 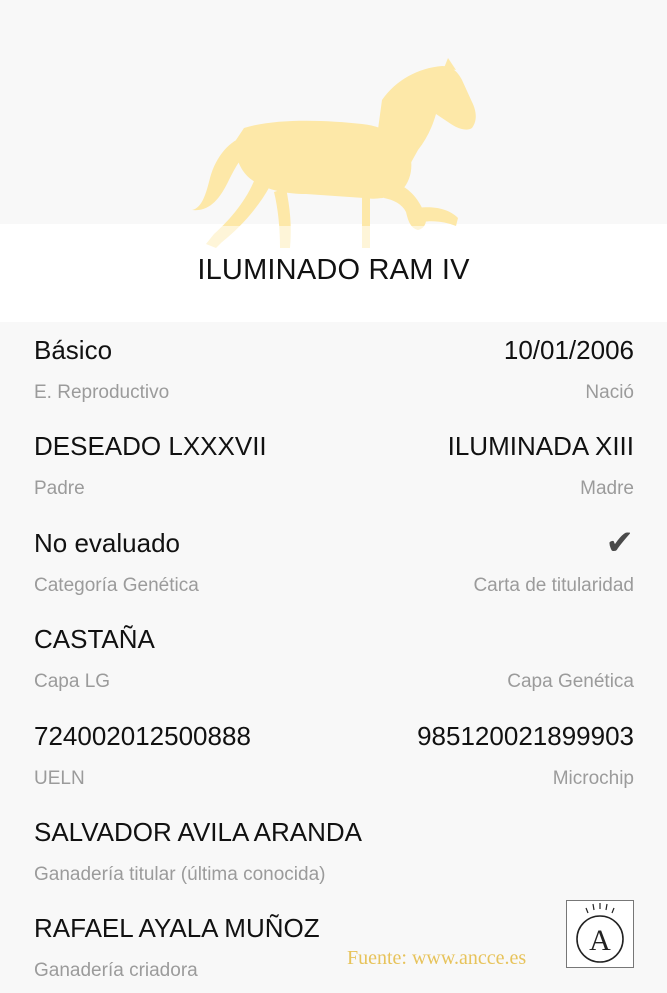 What do you see at coordinates (177, 947) in the screenshot?
I see `breeder-stud-field: RAFAEL AYALA MUÑOZ Ganadería criadora` at bounding box center [177, 947].